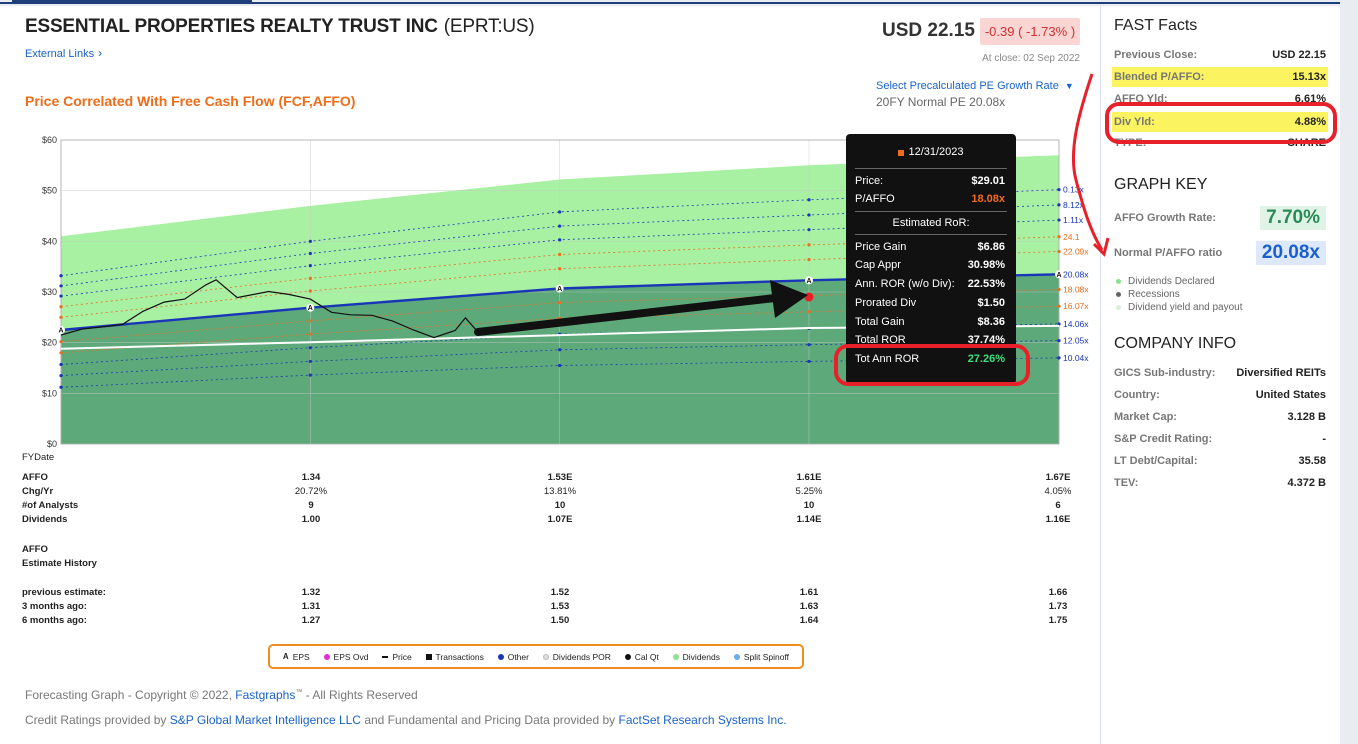 The width and height of the screenshot is (1358, 744). I want to click on history-subtitle: Estimate History, so click(59, 563).